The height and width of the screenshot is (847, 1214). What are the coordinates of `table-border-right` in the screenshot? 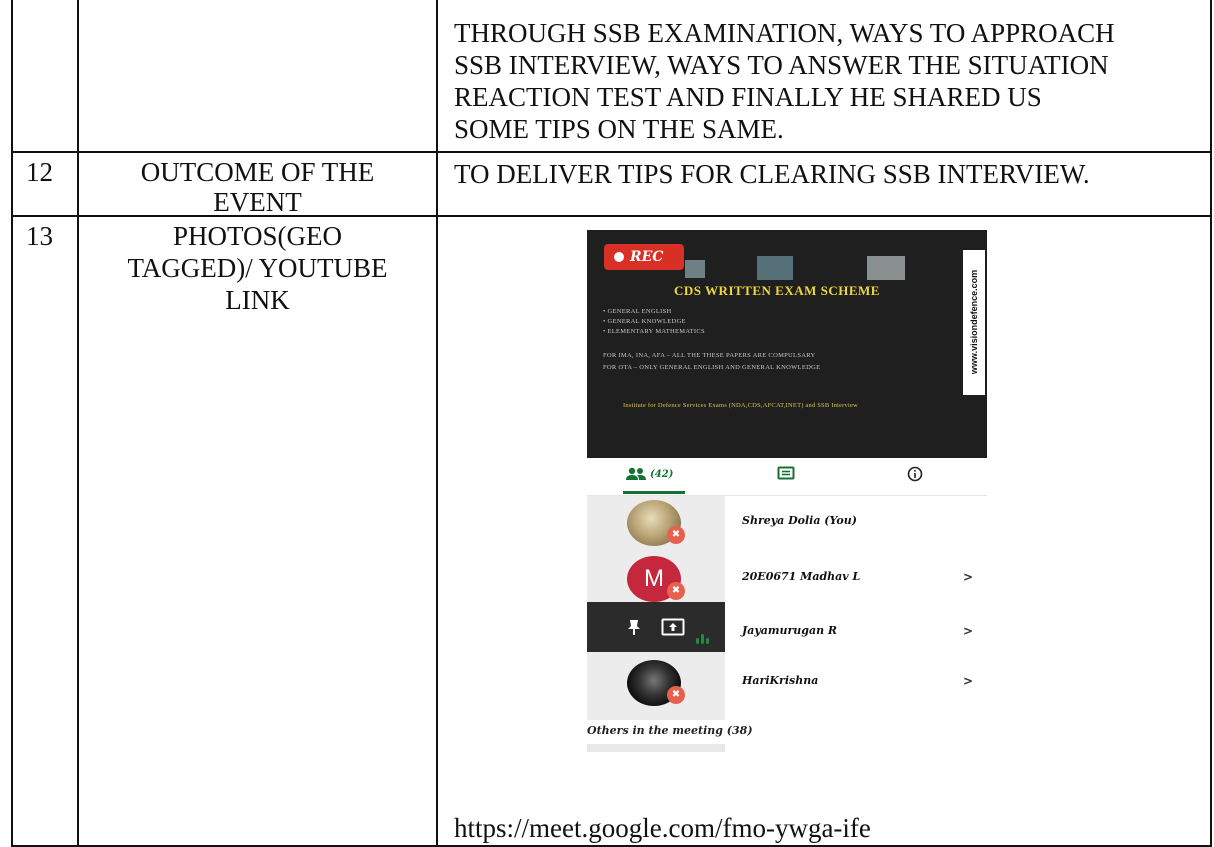 It's located at (1211, 423).